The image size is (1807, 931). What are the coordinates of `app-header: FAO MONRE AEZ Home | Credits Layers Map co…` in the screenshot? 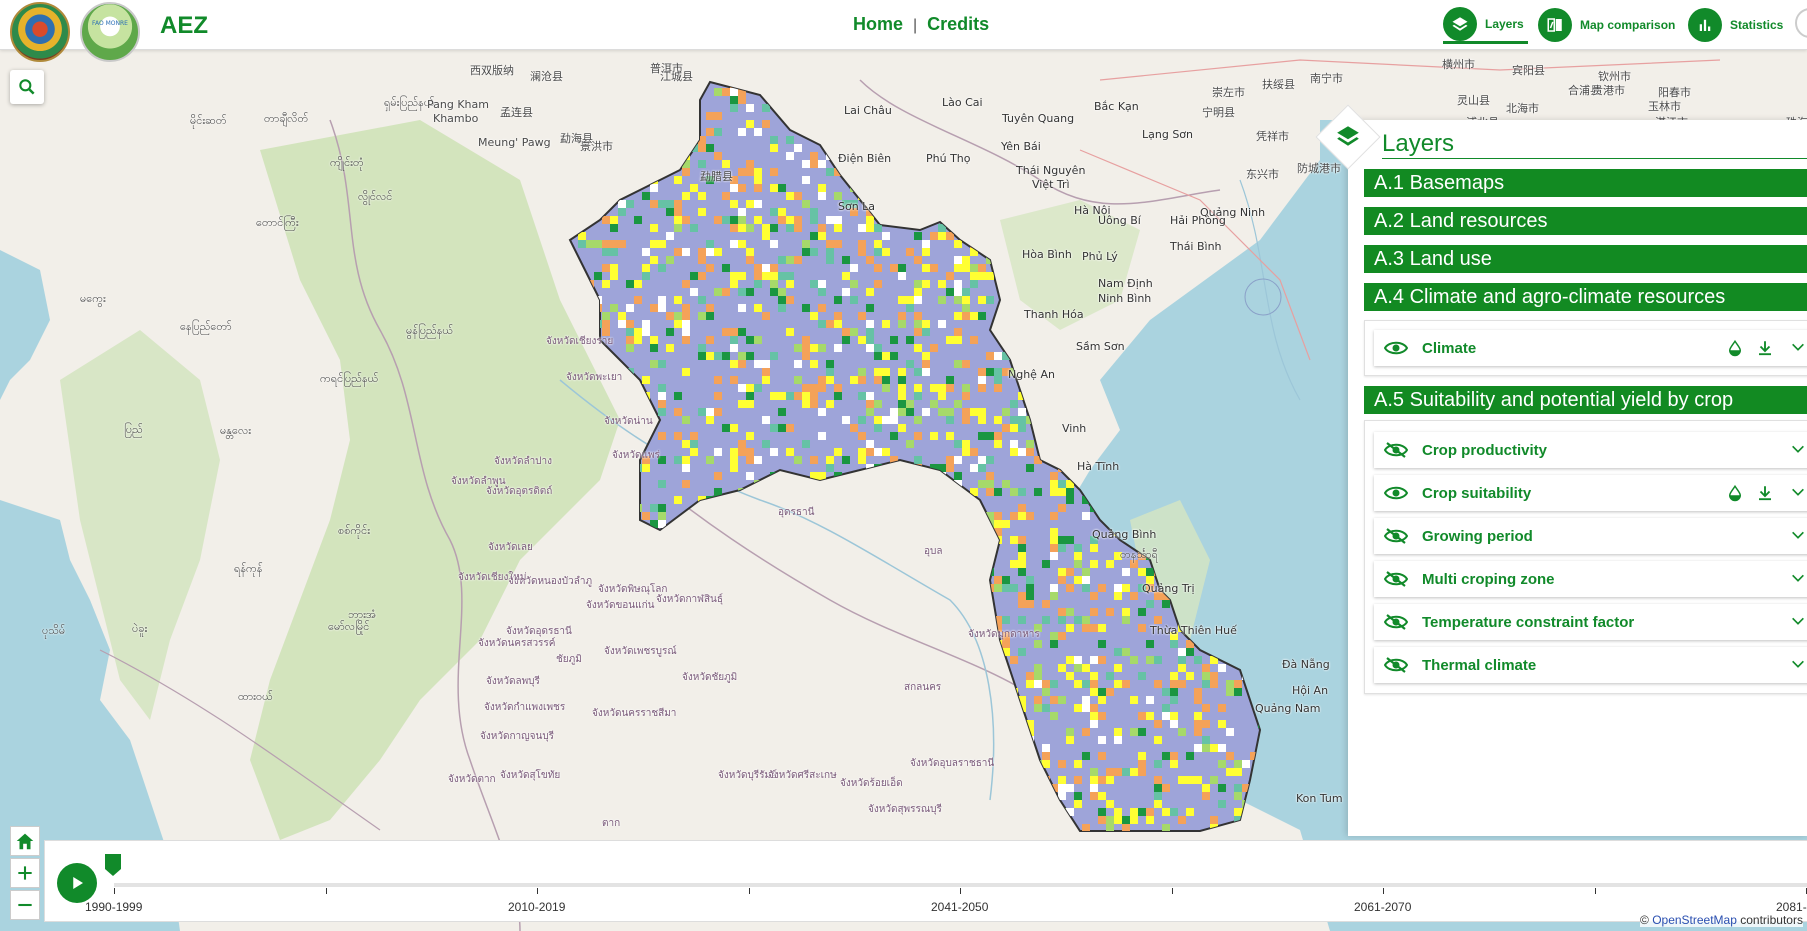 It's located at (903, 31).